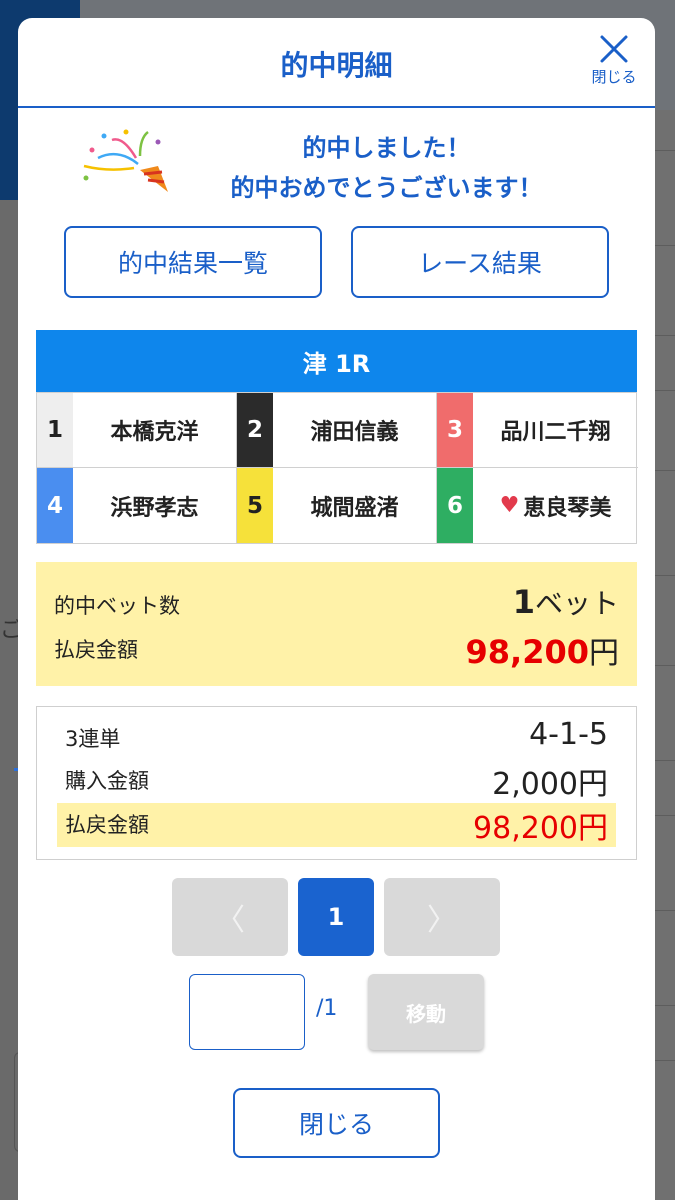 The height and width of the screenshot is (1200, 675). I want to click on favorite-heart-icon: ♥, so click(509, 505).